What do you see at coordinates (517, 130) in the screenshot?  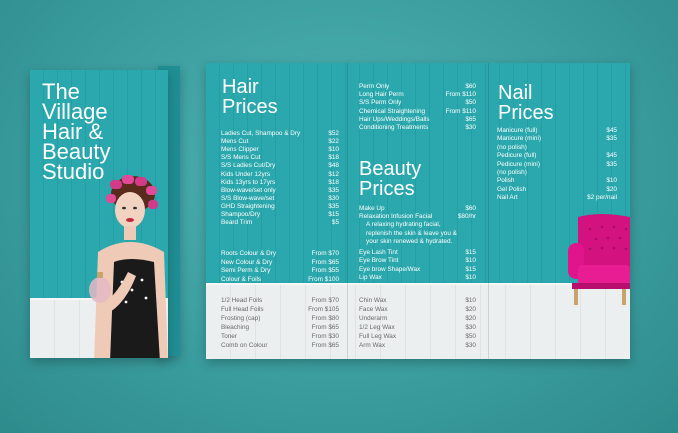 I see `item-name: Manicure (full)` at bounding box center [517, 130].